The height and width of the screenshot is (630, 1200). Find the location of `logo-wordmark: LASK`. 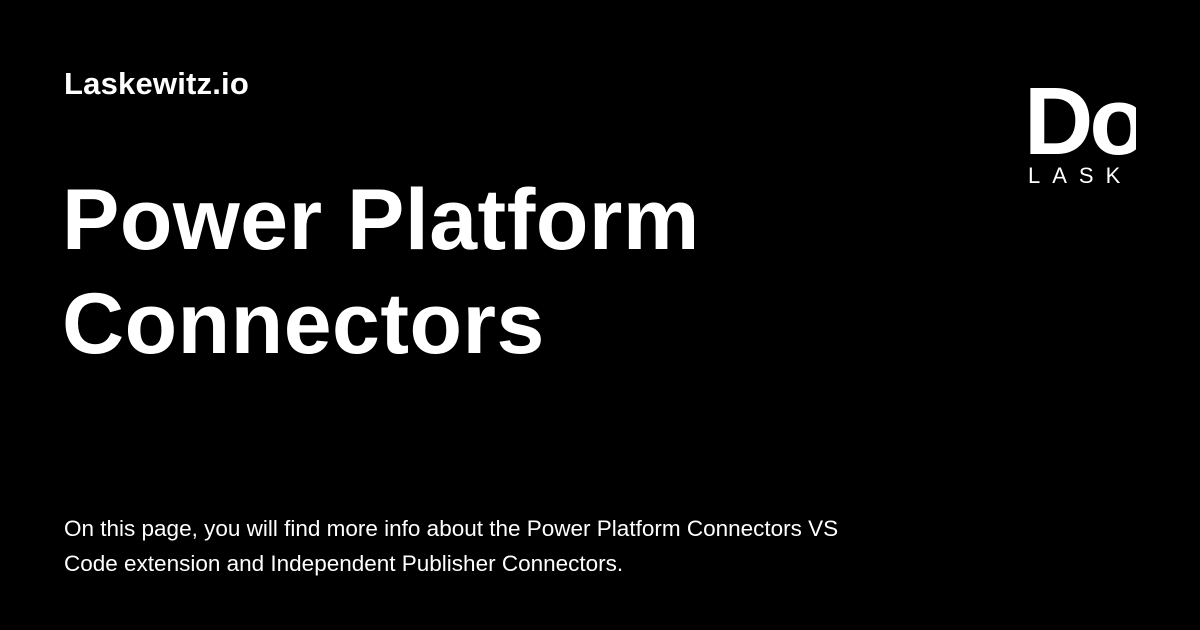

logo-wordmark: LASK is located at coordinates (1080, 175).